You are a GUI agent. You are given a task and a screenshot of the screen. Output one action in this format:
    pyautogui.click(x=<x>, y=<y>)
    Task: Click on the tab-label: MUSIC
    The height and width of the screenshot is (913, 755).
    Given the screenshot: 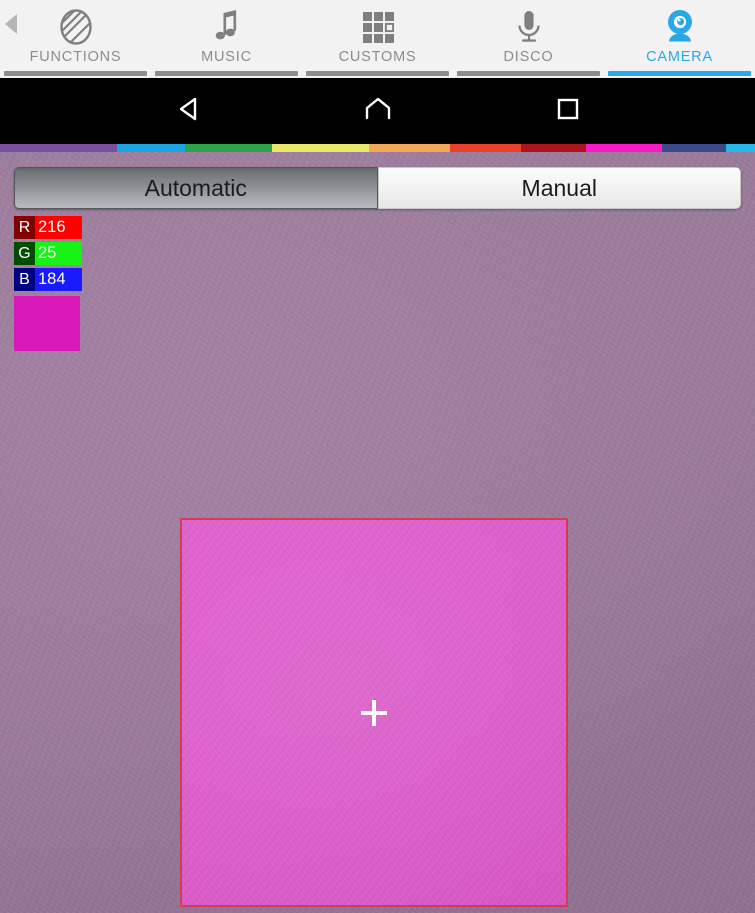 What is the action you would take?
    pyautogui.click(x=226, y=57)
    